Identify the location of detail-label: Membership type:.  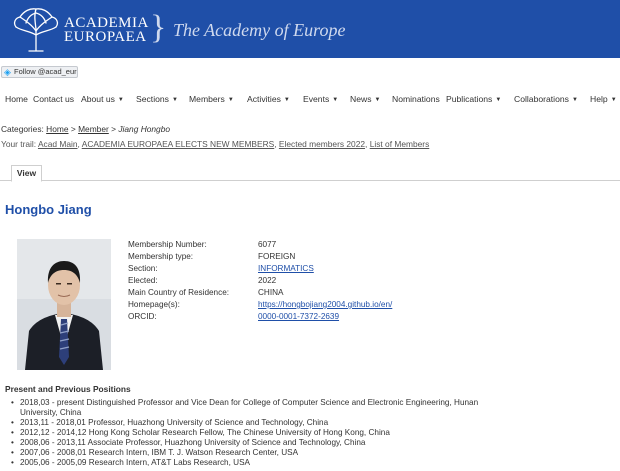
(161, 256).